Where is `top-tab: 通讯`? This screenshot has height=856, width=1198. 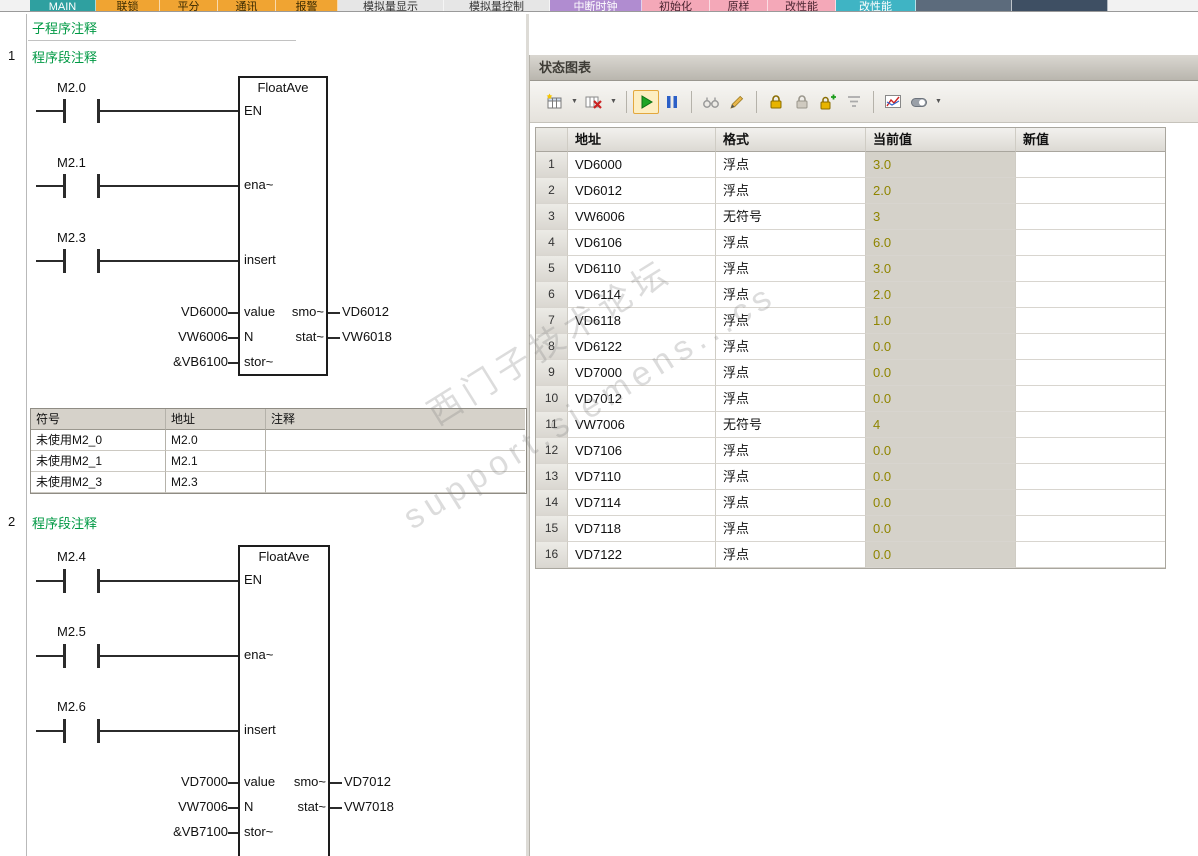
top-tab: 通讯 is located at coordinates (247, 5).